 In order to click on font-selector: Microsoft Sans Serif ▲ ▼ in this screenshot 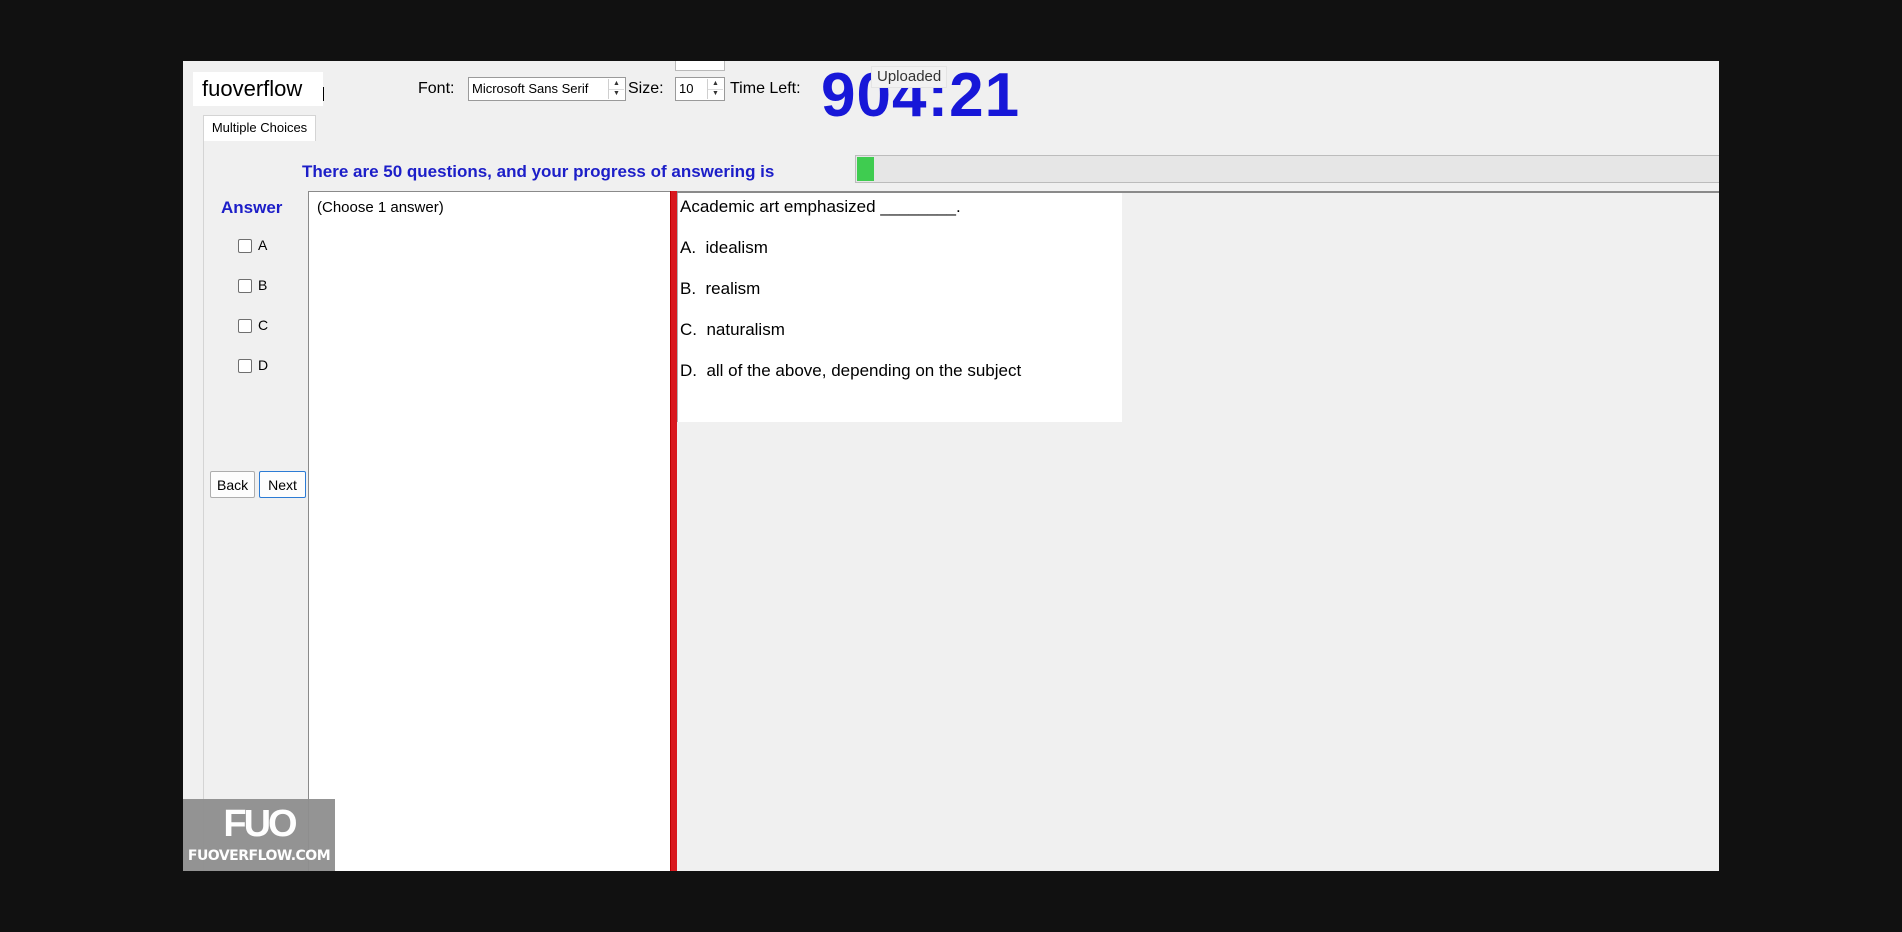, I will do `click(547, 89)`.